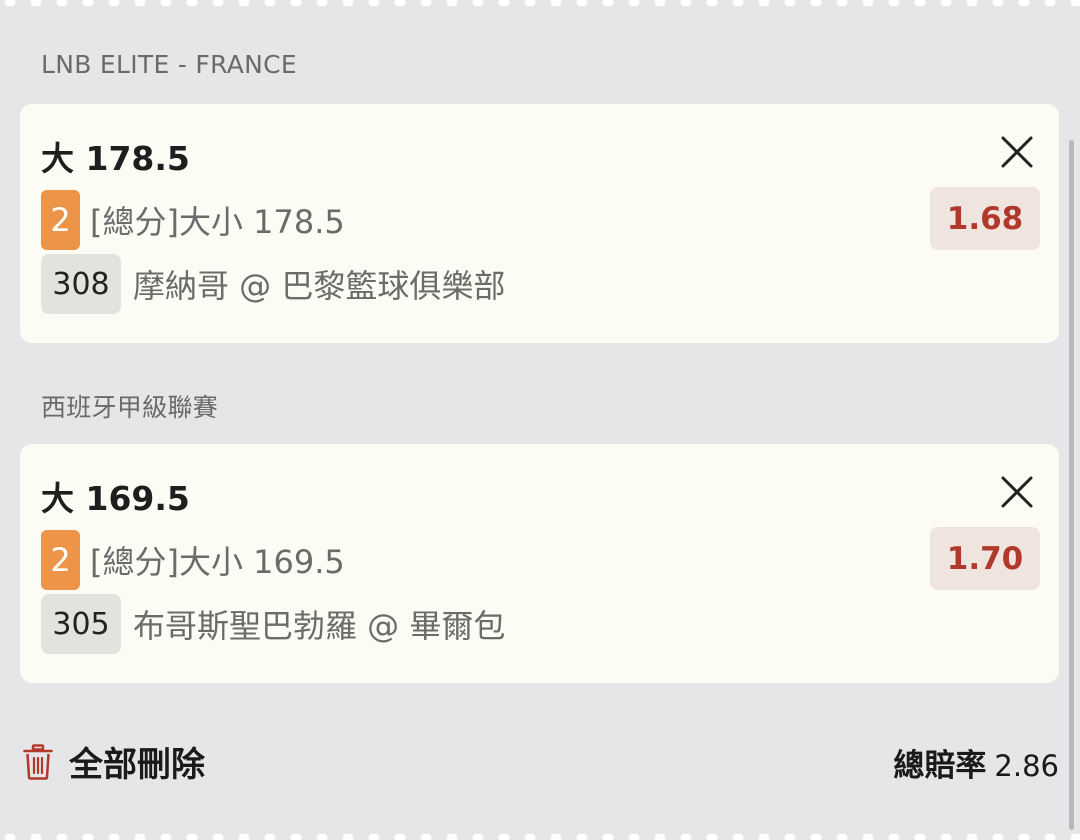 This screenshot has width=1080, height=840. Describe the element at coordinates (540, 837) in the screenshot. I see `ticket-perforation-bottom` at that location.